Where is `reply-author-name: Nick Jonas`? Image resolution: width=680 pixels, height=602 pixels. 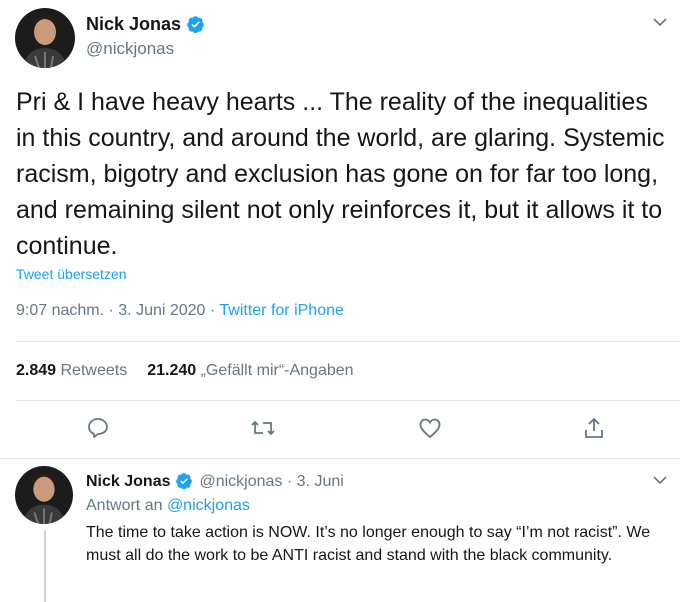
reply-author-name: Nick Jonas is located at coordinates (128, 482).